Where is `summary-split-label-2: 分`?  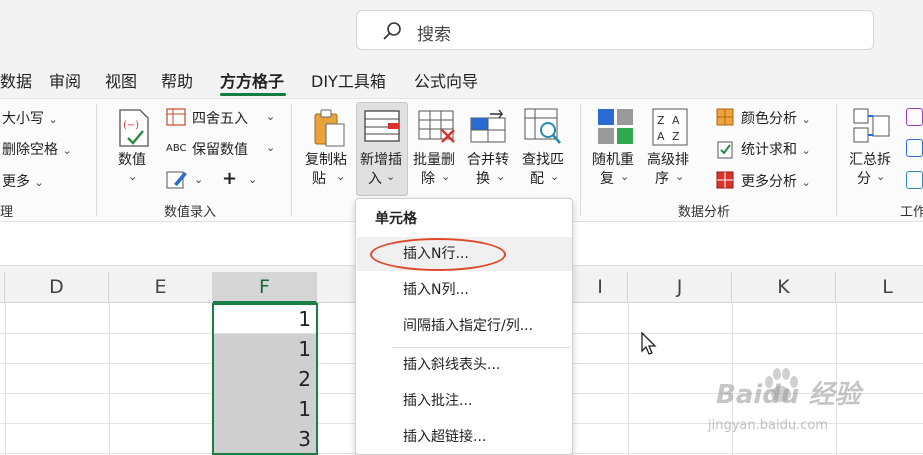
summary-split-label-2: 分 is located at coordinates (864, 178).